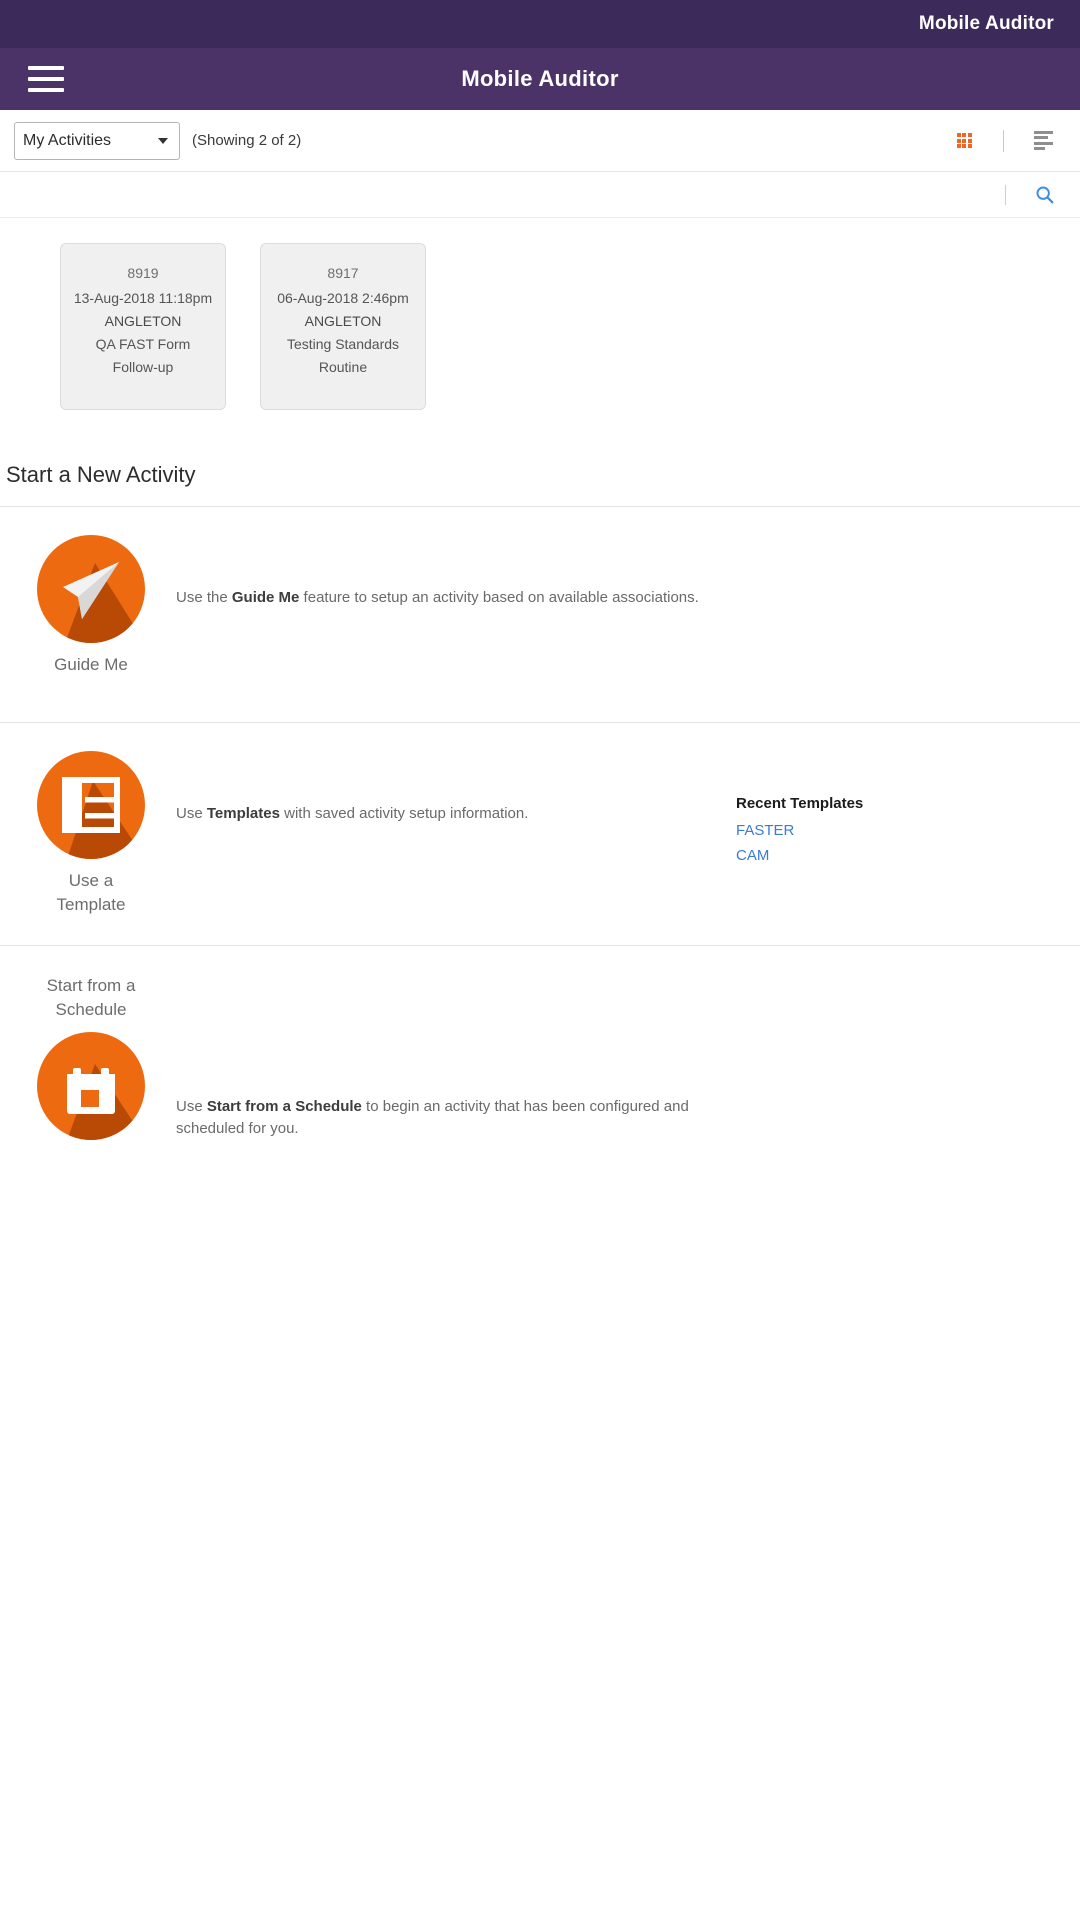  What do you see at coordinates (104, 602) in the screenshot?
I see `paper-plane-glyph` at bounding box center [104, 602].